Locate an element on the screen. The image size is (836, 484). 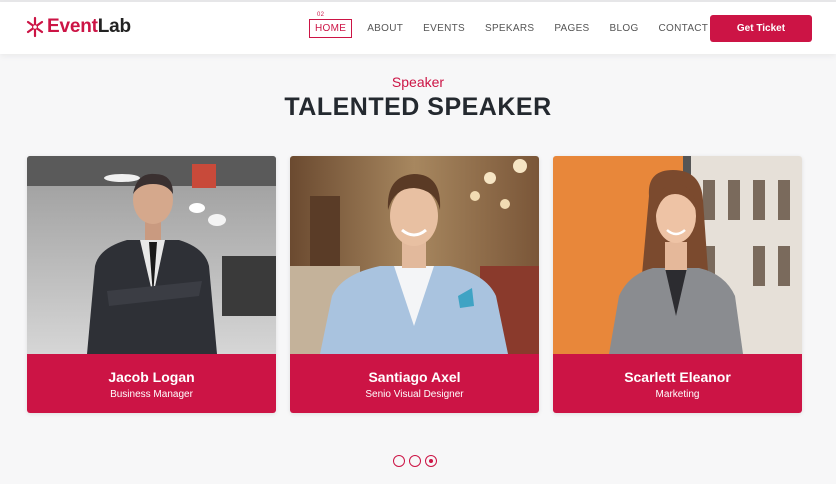
speaker-name: Jacob Logan is located at coordinates (151, 377).